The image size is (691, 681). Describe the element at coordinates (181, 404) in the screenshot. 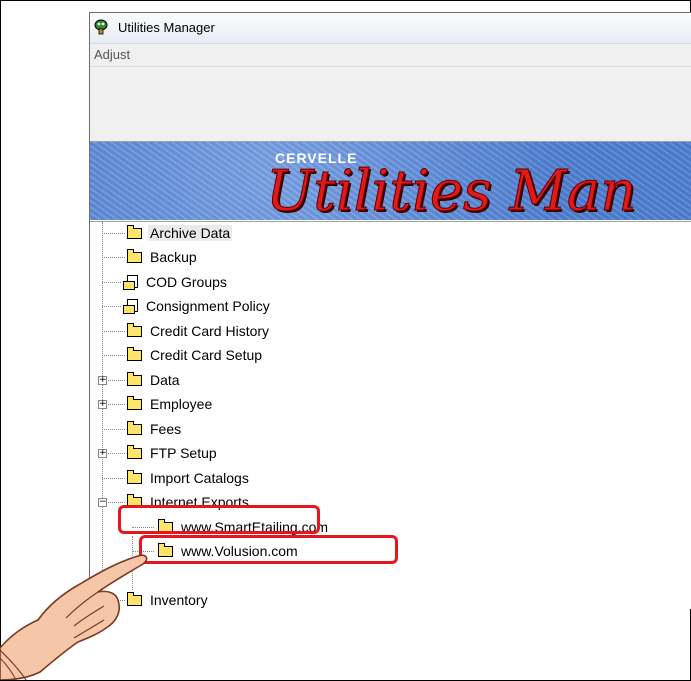

I see `tree-item-label: Employee` at that location.